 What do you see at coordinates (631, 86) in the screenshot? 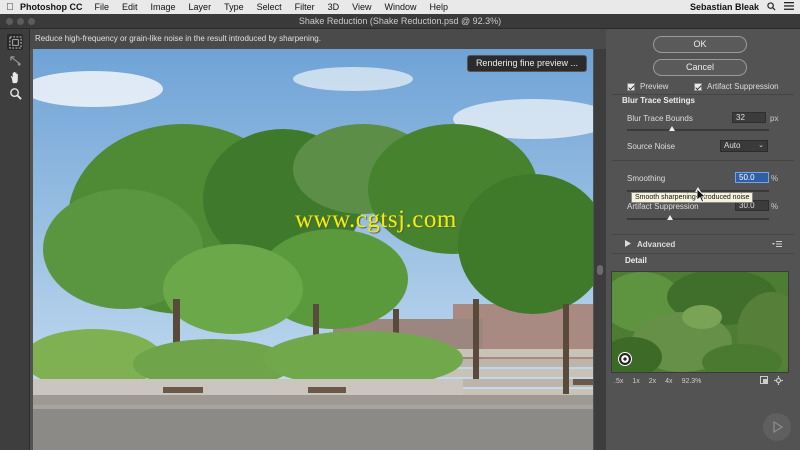
I see `preview-checkbox-box` at bounding box center [631, 86].